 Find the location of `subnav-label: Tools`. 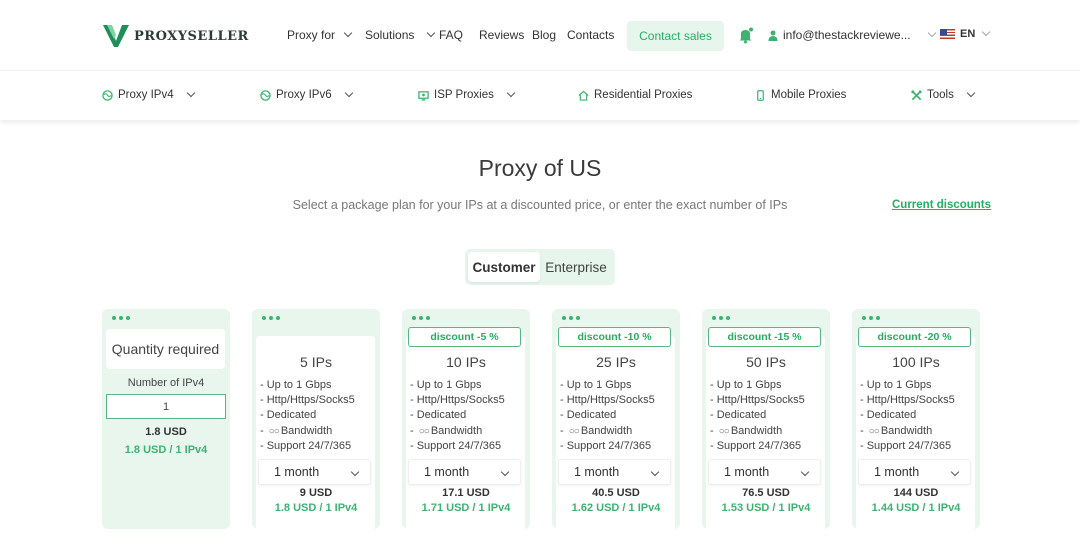

subnav-label: Tools is located at coordinates (940, 95).